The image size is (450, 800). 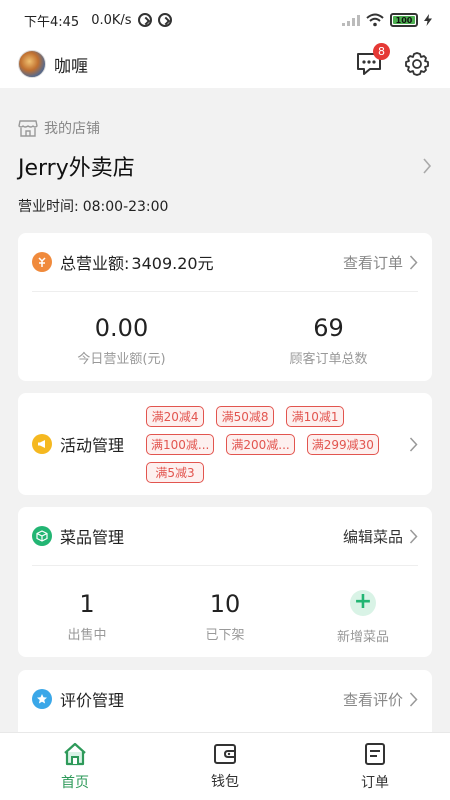 I want to click on add-dish-label: 新增菜品, so click(x=362, y=637).